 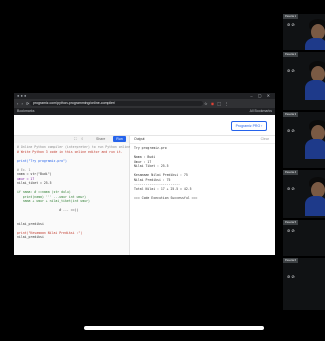 What do you see at coordinates (291, 16) in the screenshot?
I see `participant-name: Peserta 1` at bounding box center [291, 16].